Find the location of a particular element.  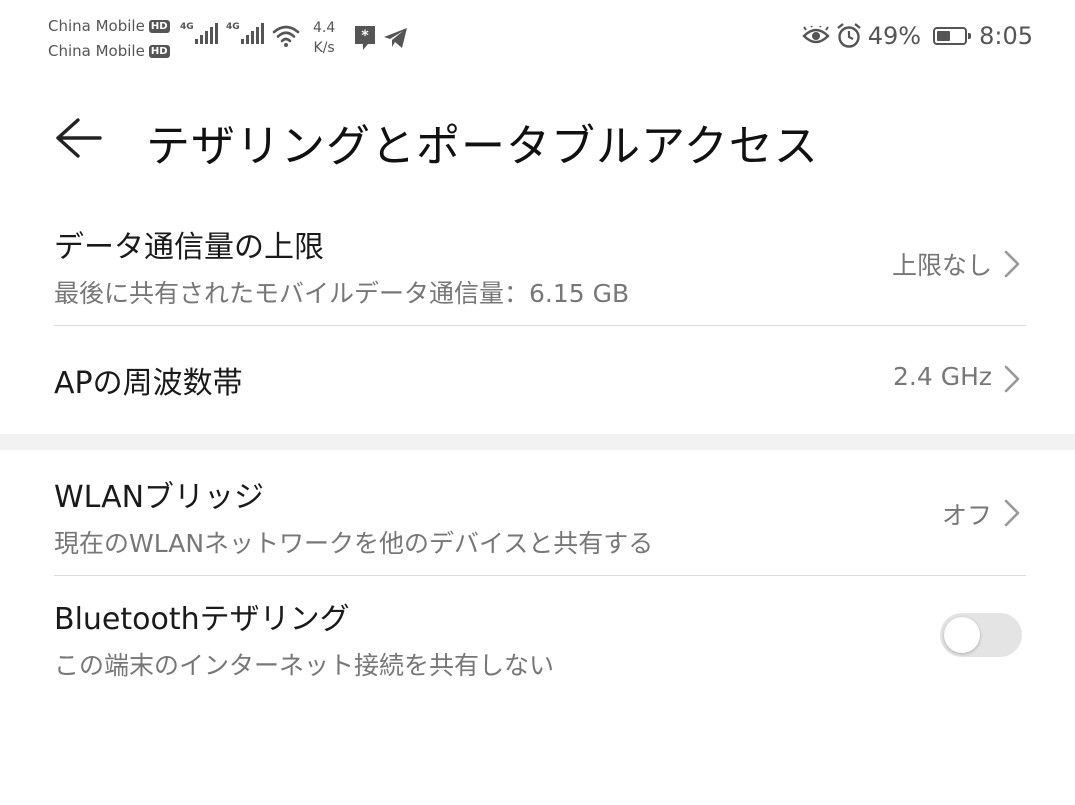

data-limit-description: 最後に共有されたモバイルデータ通信量：6.15 GB is located at coordinates (342, 293).